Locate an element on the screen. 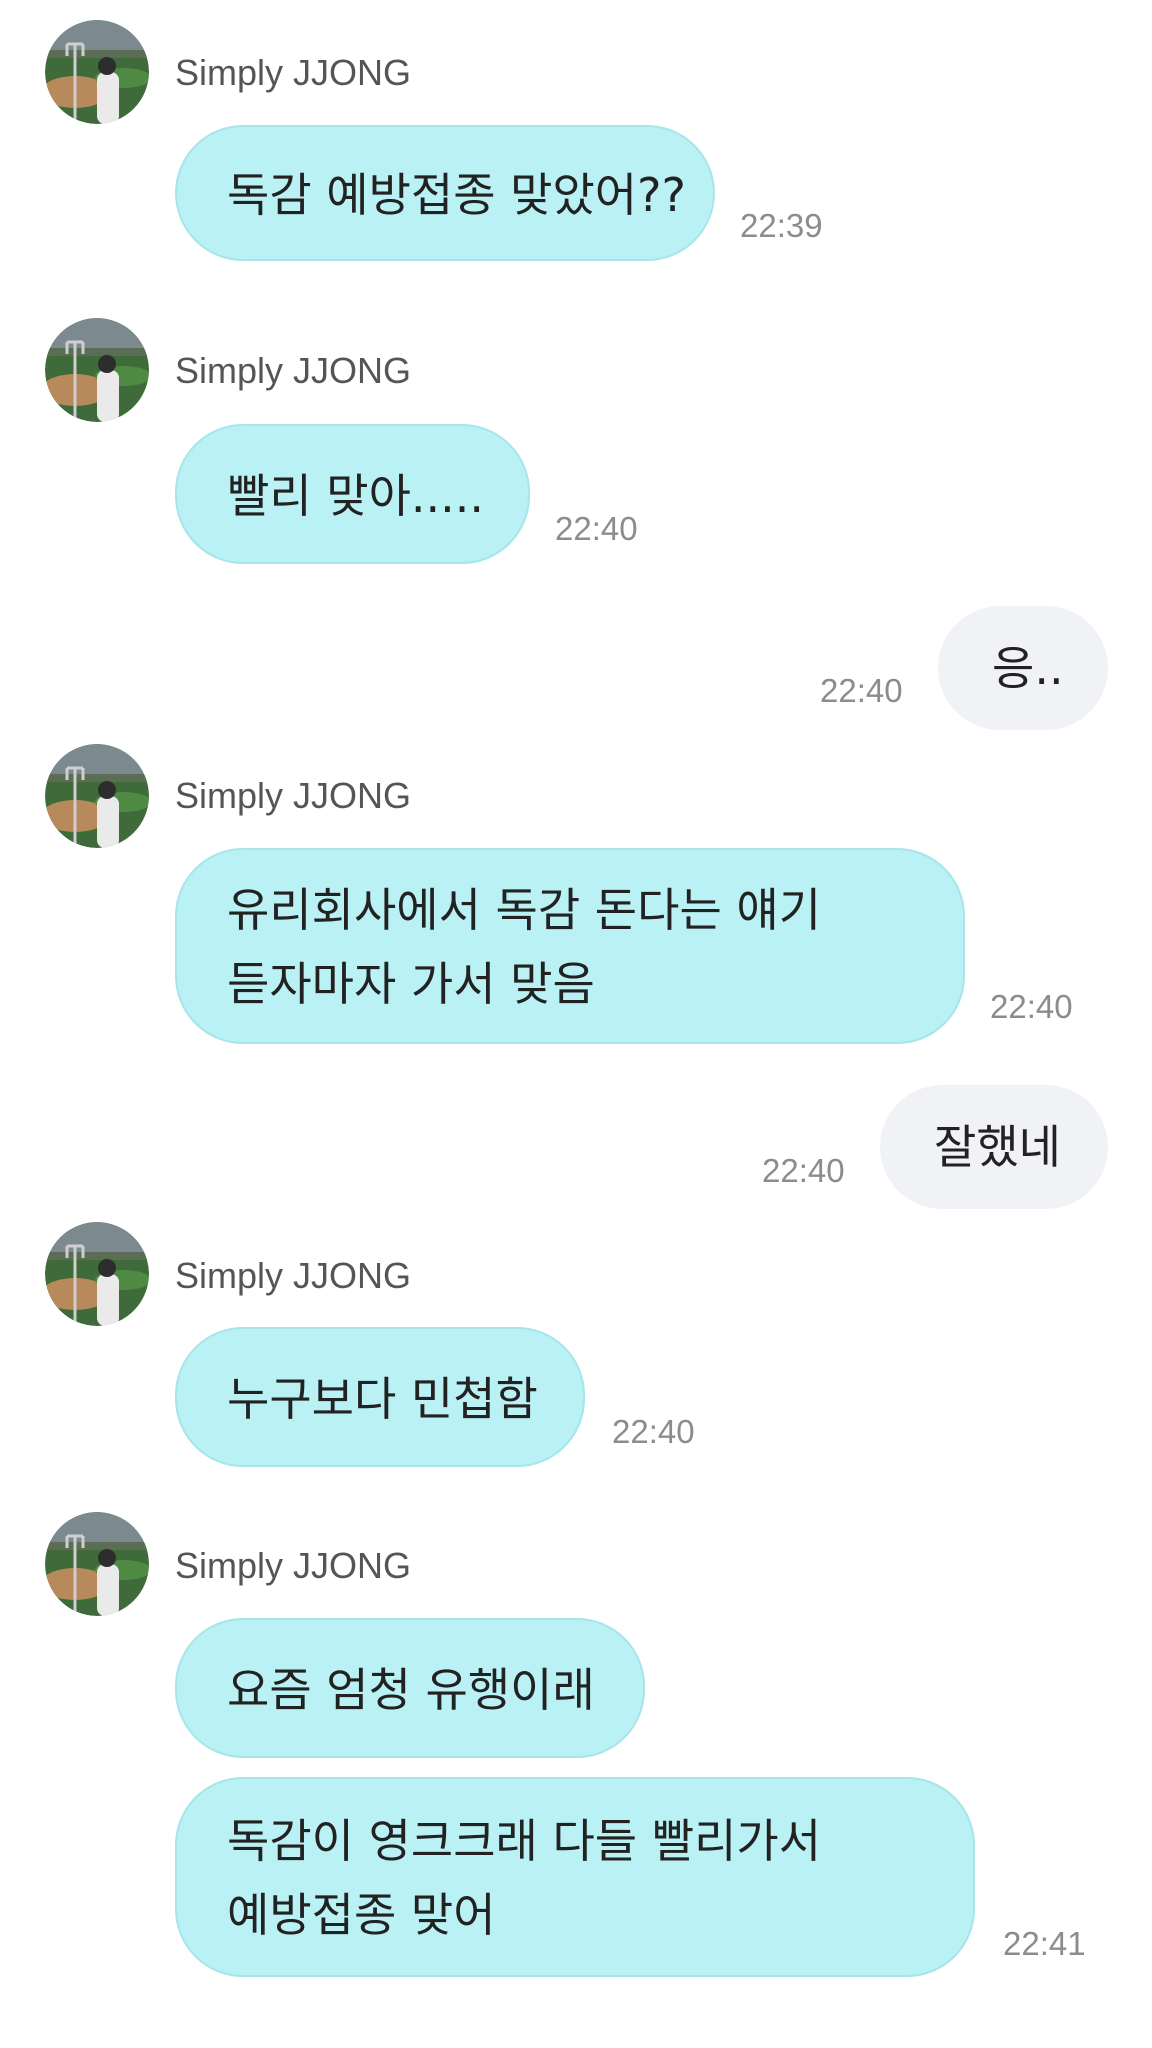  message-time: 22:41 is located at coordinates (1044, 1943).